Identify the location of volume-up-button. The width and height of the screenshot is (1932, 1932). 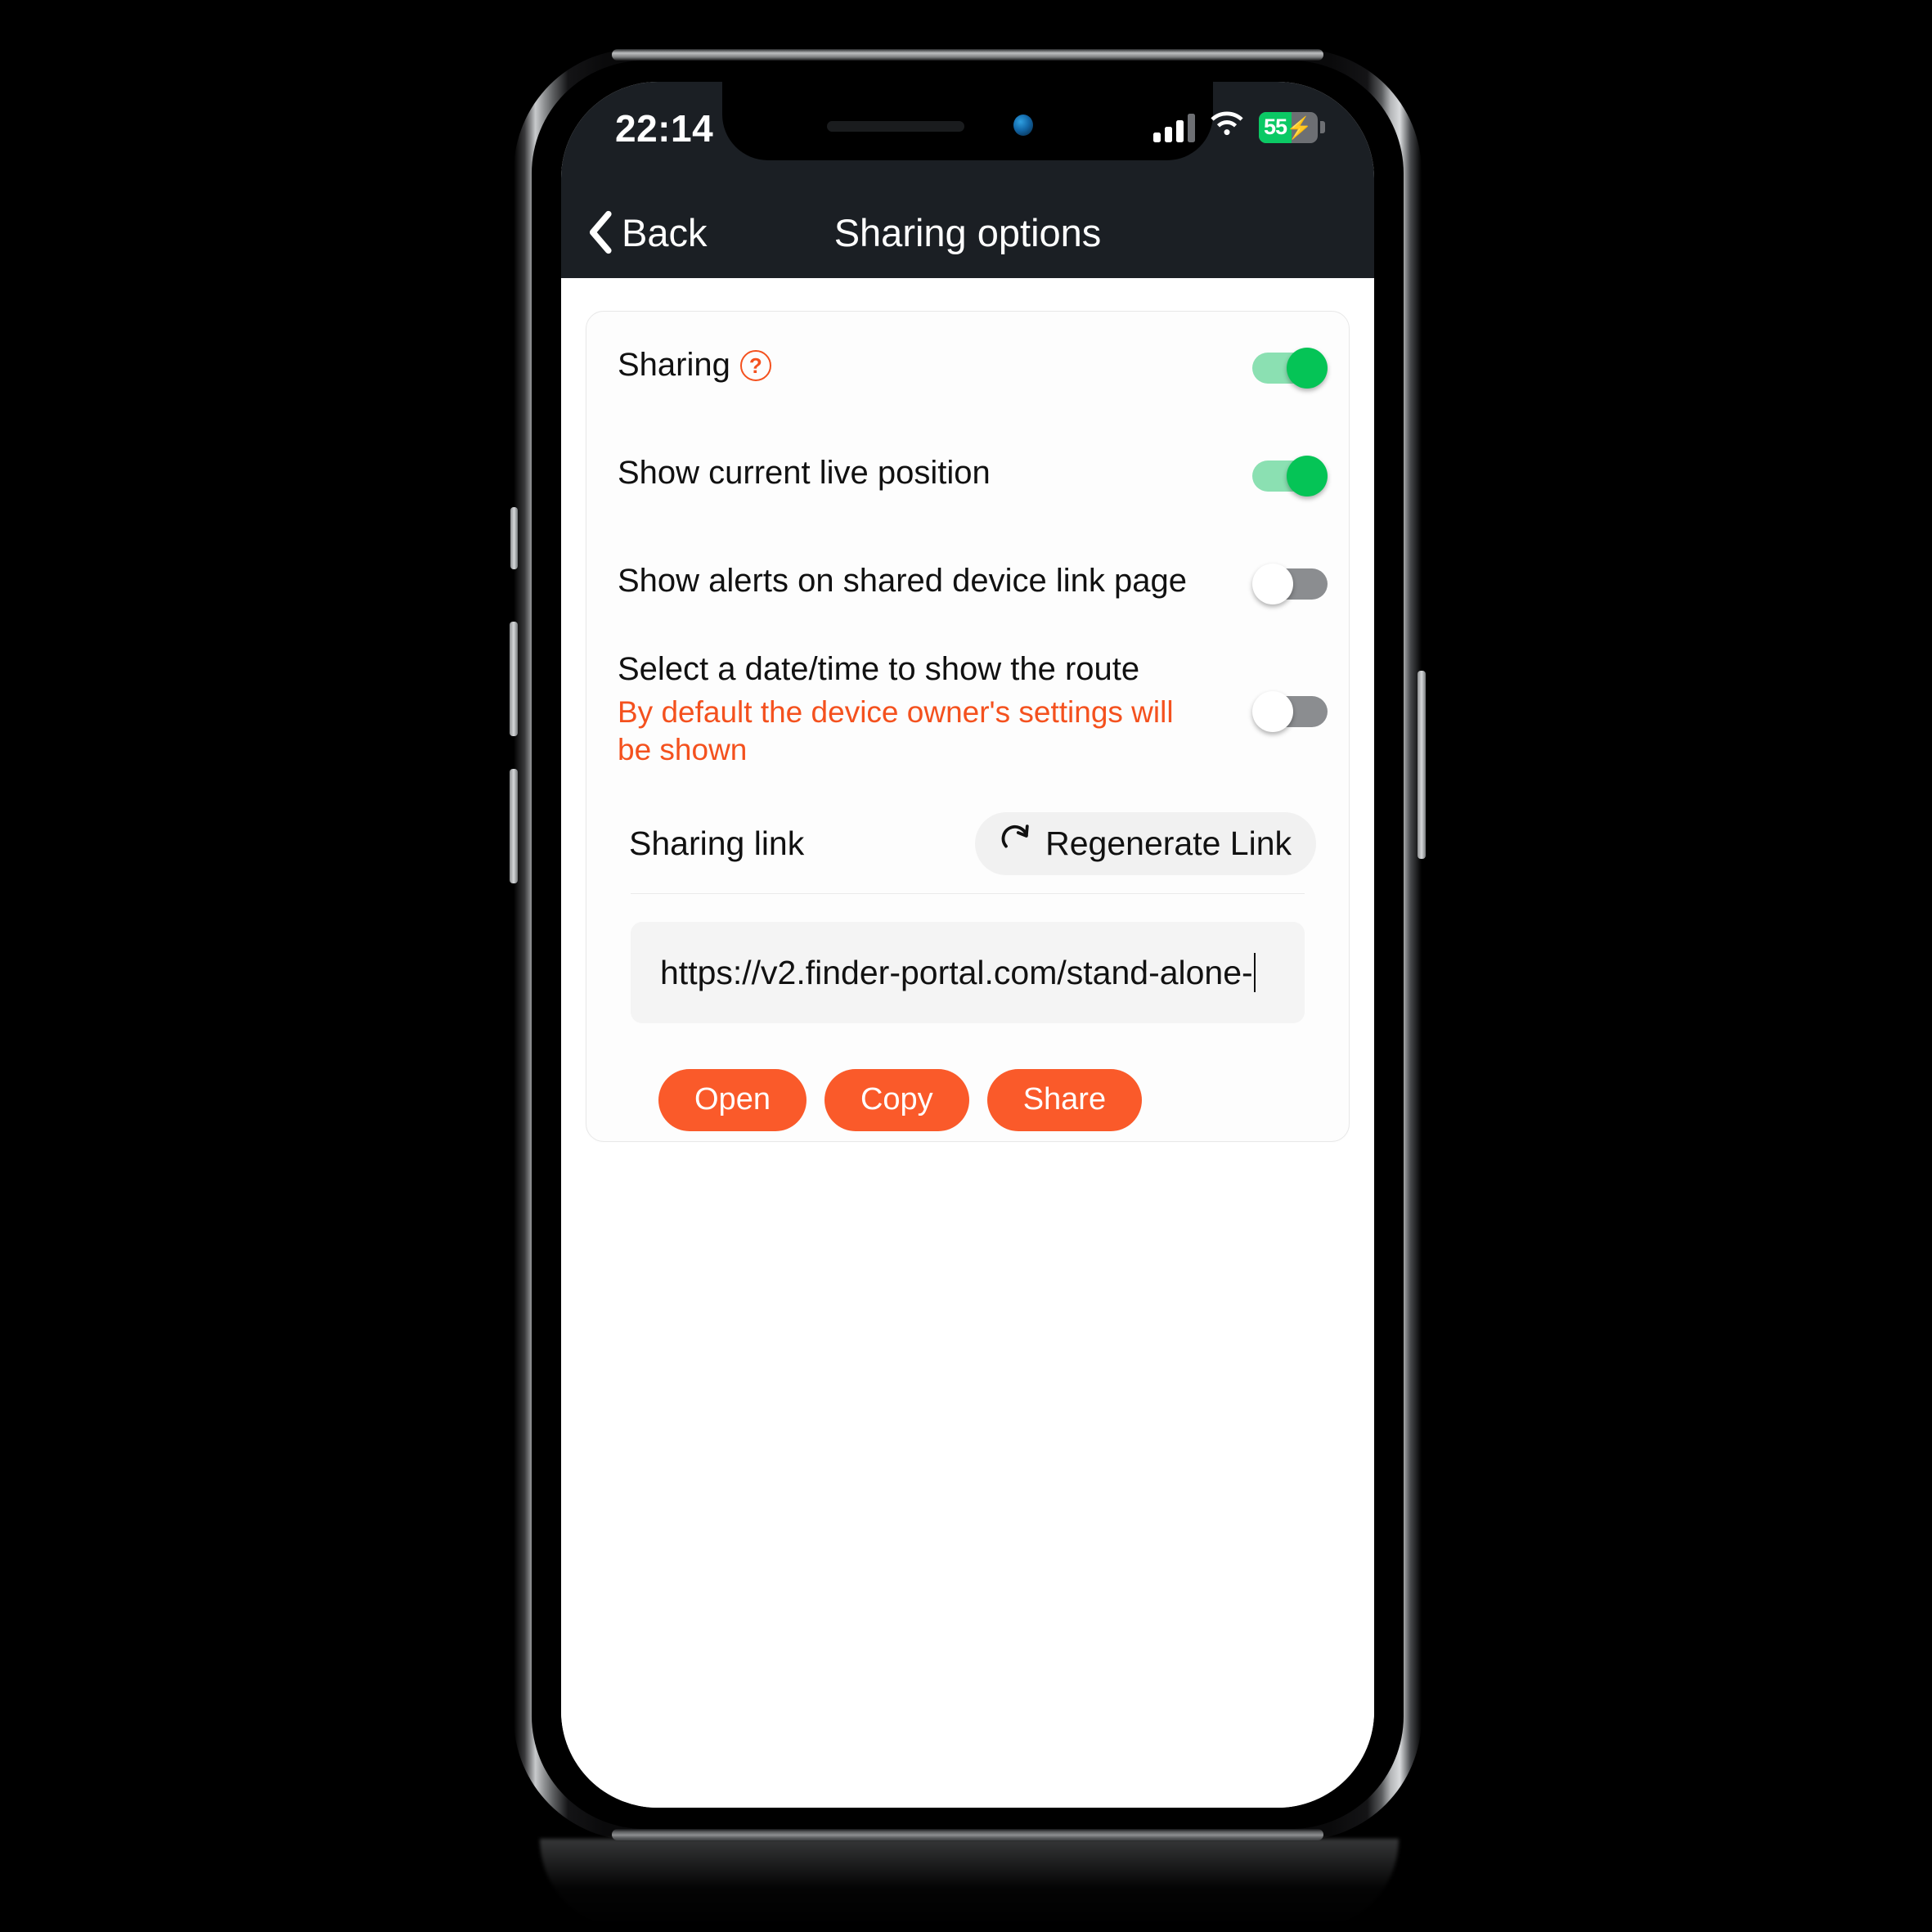
(514, 679).